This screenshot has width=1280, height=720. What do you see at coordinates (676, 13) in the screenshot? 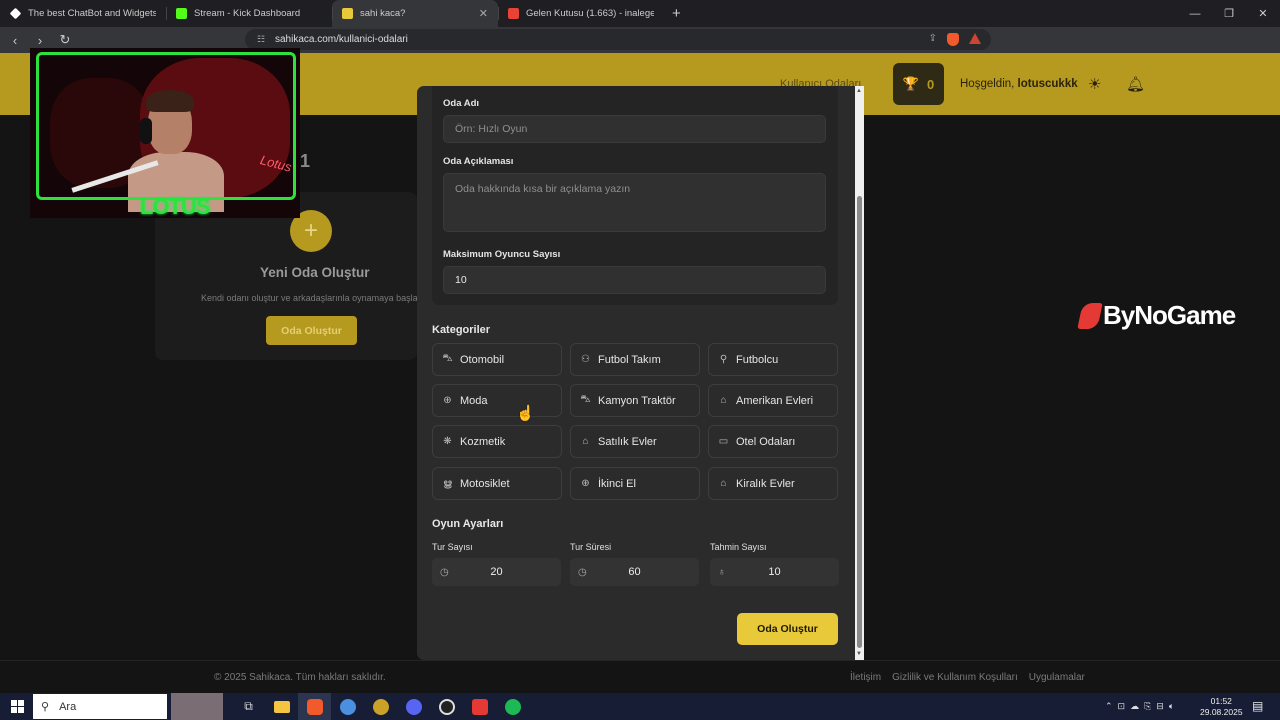
I see `new-tab-icon: +` at bounding box center [676, 13].